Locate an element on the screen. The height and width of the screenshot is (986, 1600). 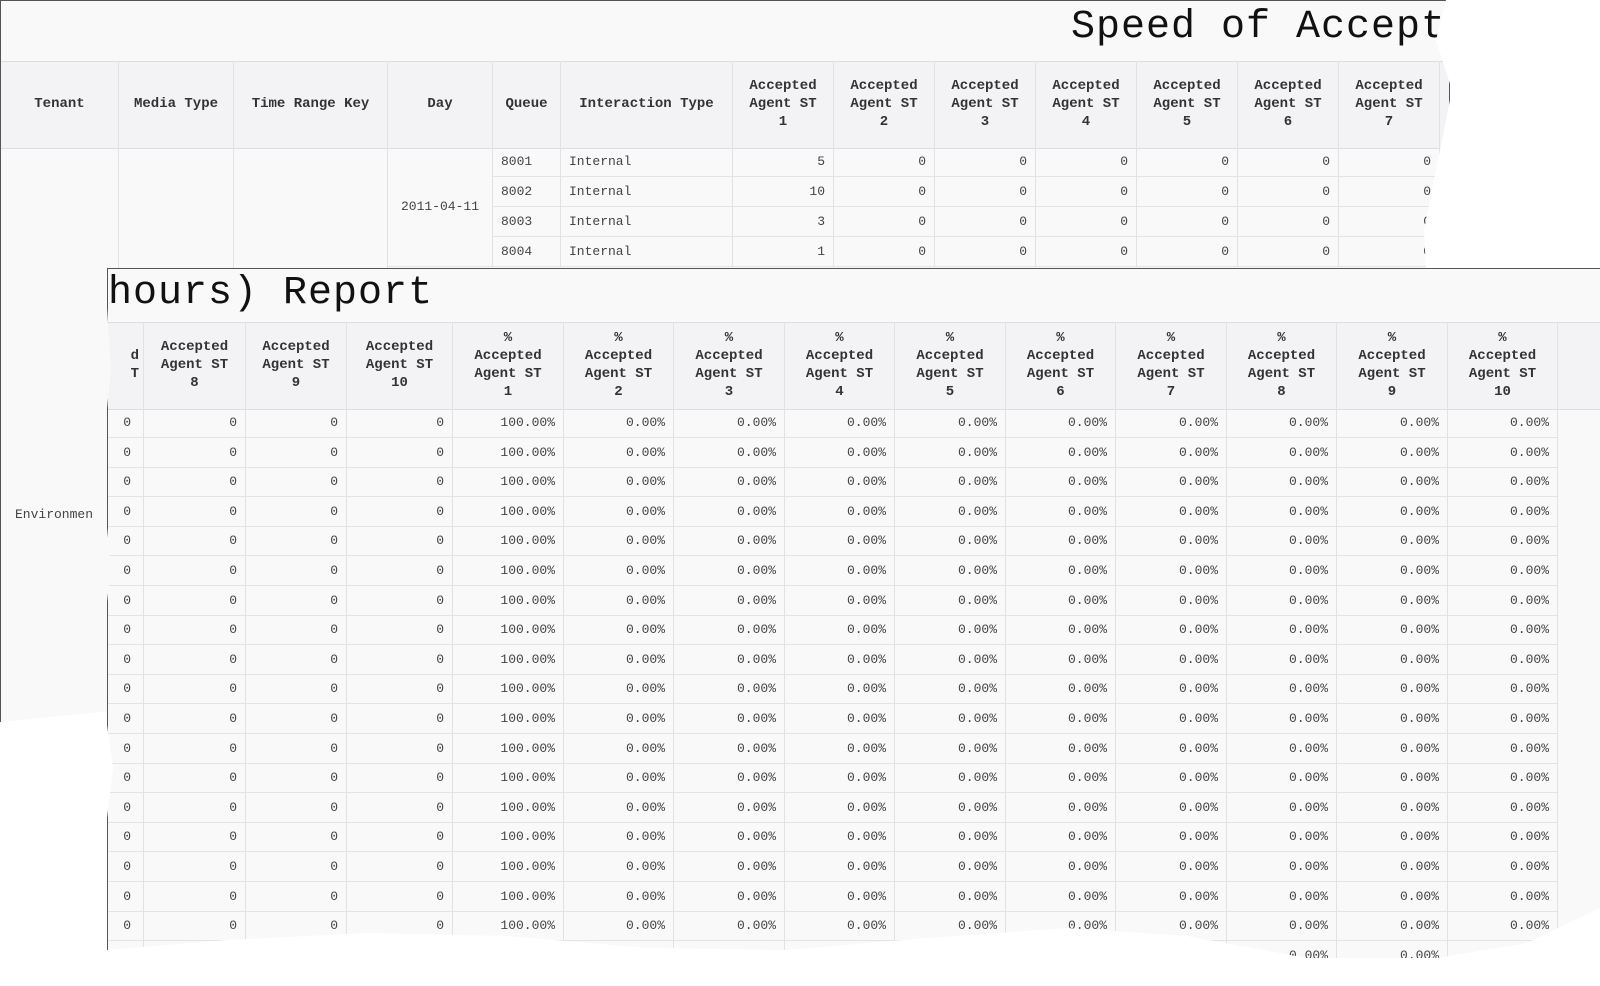
column-header: Interaction Type is located at coordinates (647, 104).